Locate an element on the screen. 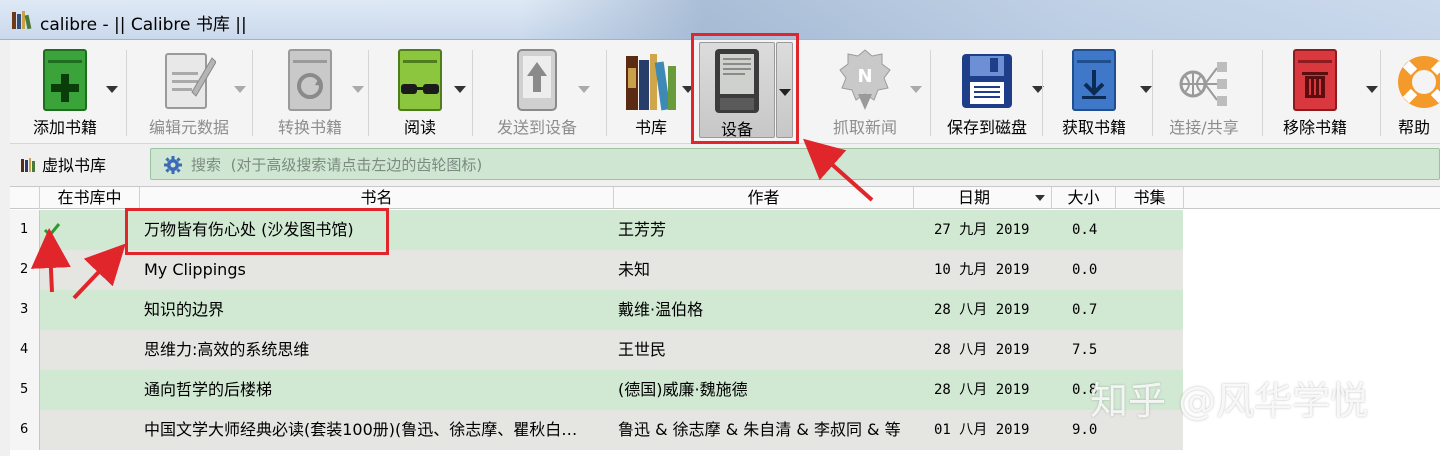  virtual-library-button: 虚拟书库 is located at coordinates (63, 164).